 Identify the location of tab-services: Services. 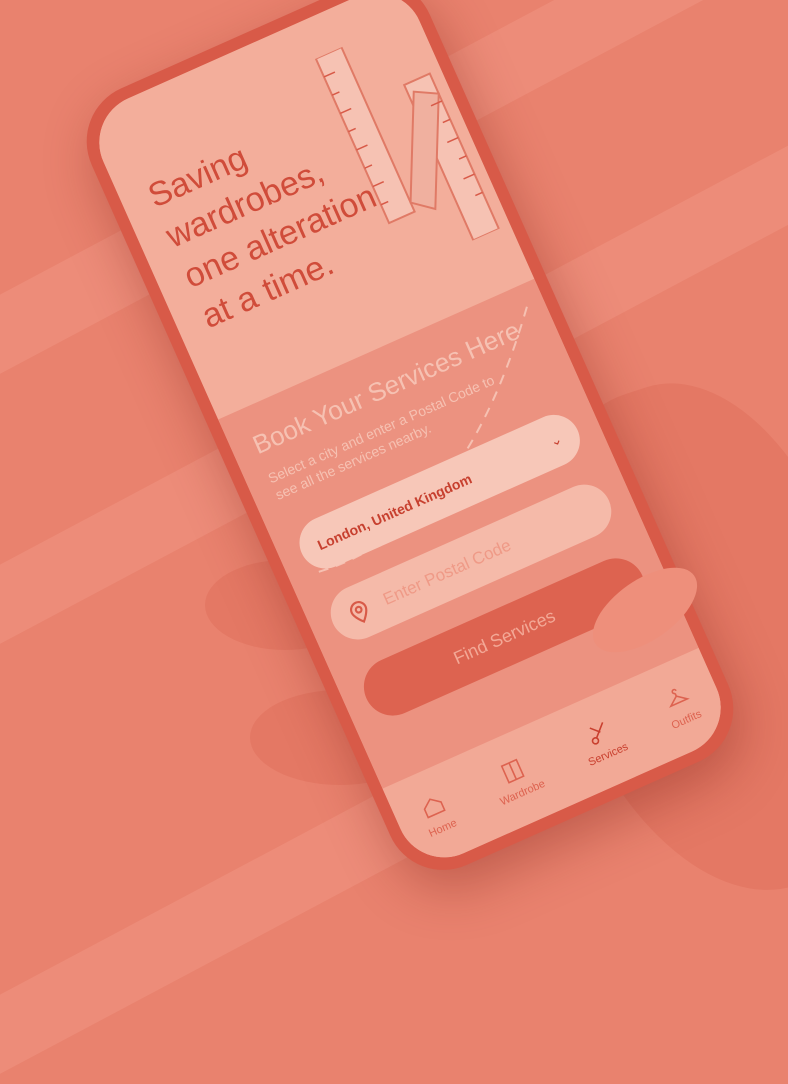
(602, 741).